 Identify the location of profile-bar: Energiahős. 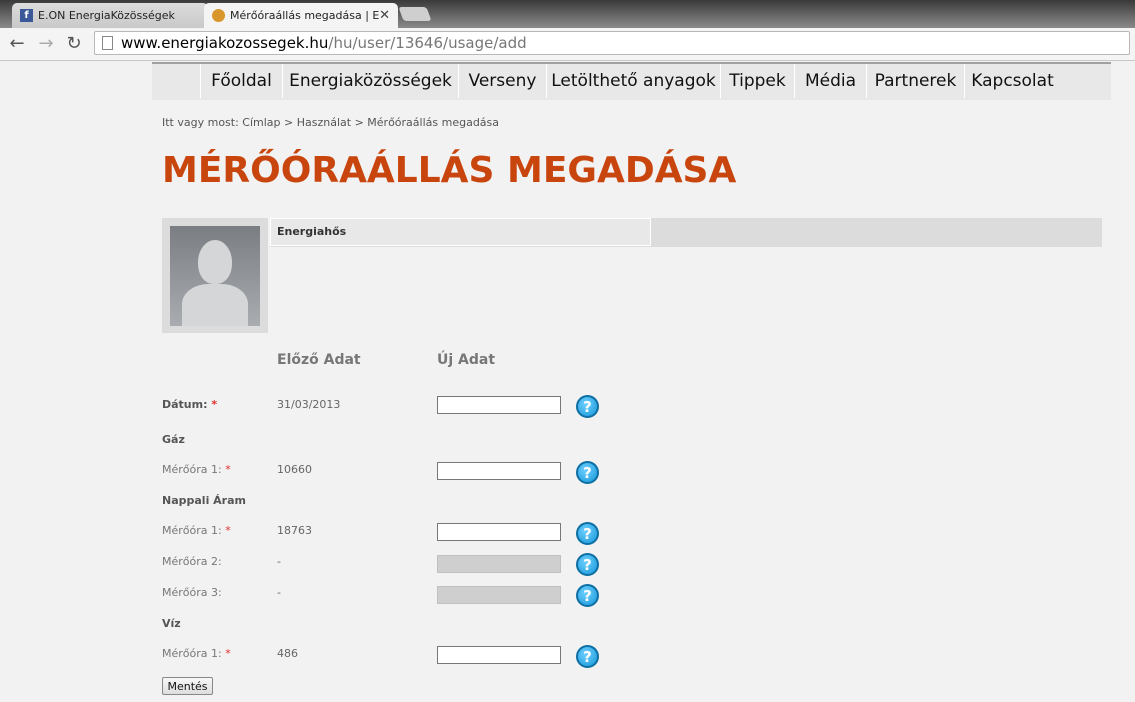
(686, 232).